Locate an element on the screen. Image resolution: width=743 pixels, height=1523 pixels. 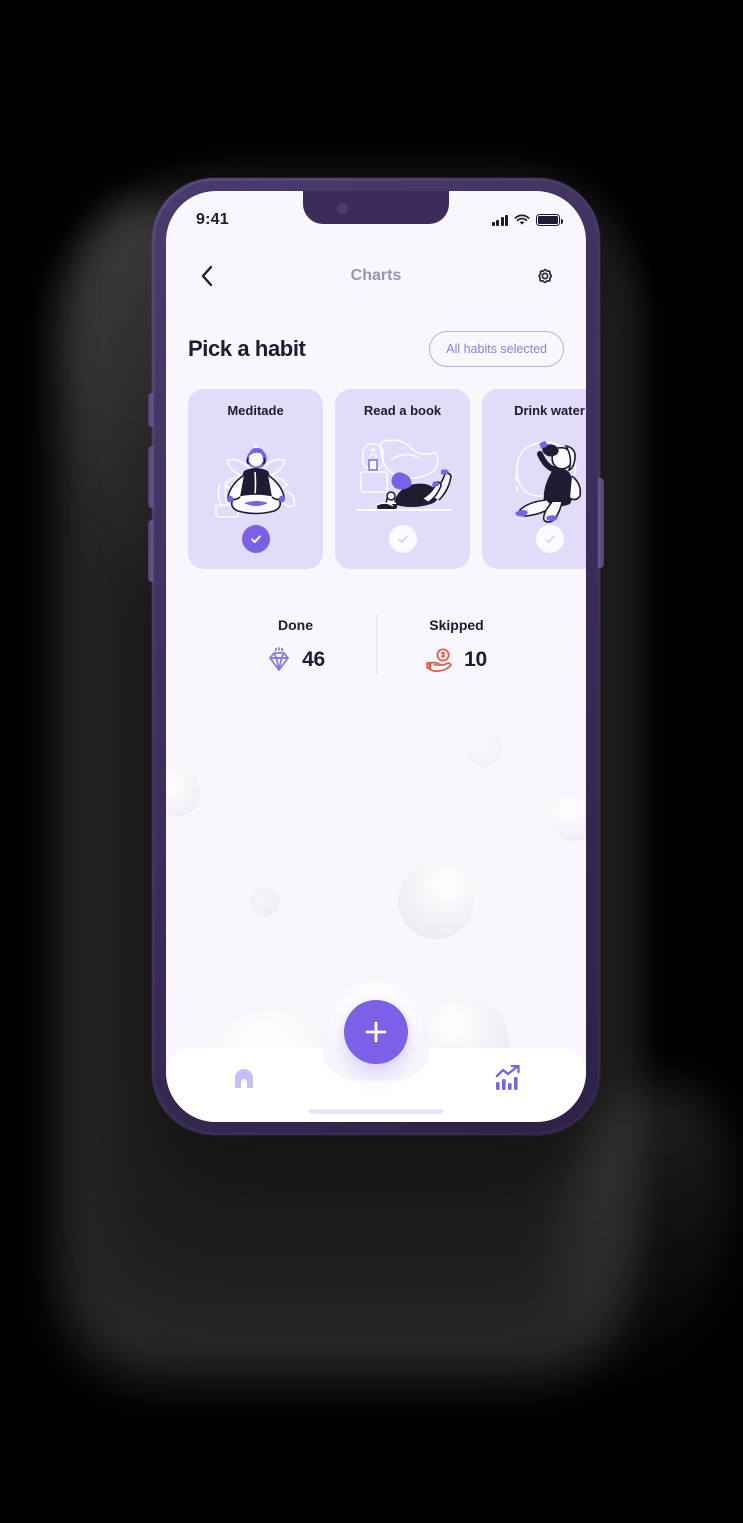
section-title: Pick a habit is located at coordinates (247, 348).